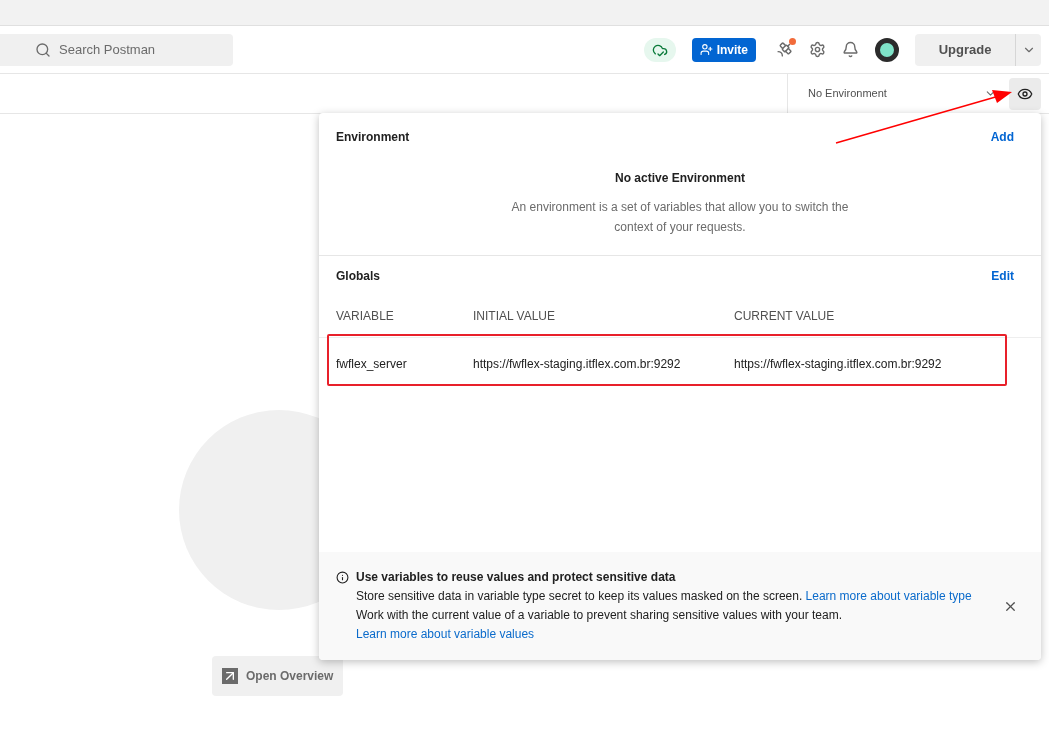 The image size is (1049, 740). I want to click on satellite-icon, so click(784, 49).